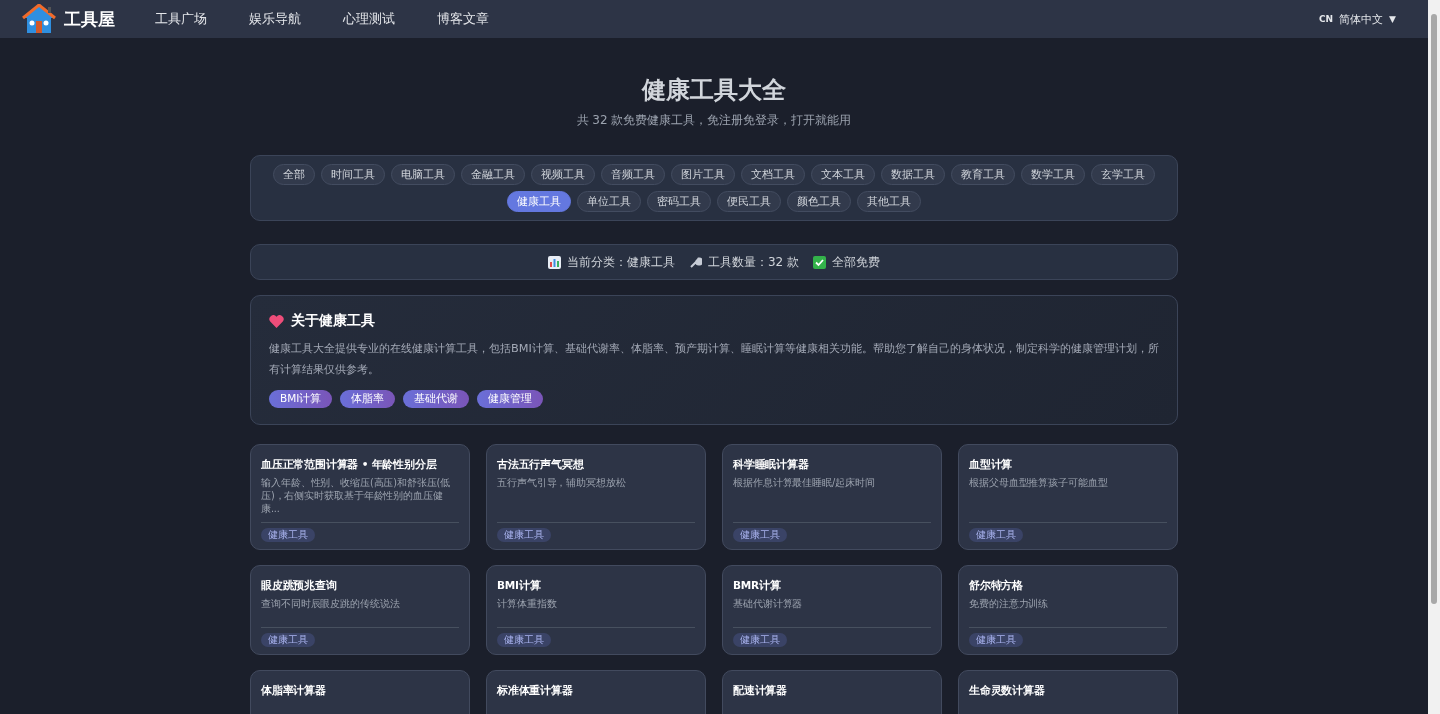 The height and width of the screenshot is (714, 1440). I want to click on bar-chart-icon, so click(554, 262).